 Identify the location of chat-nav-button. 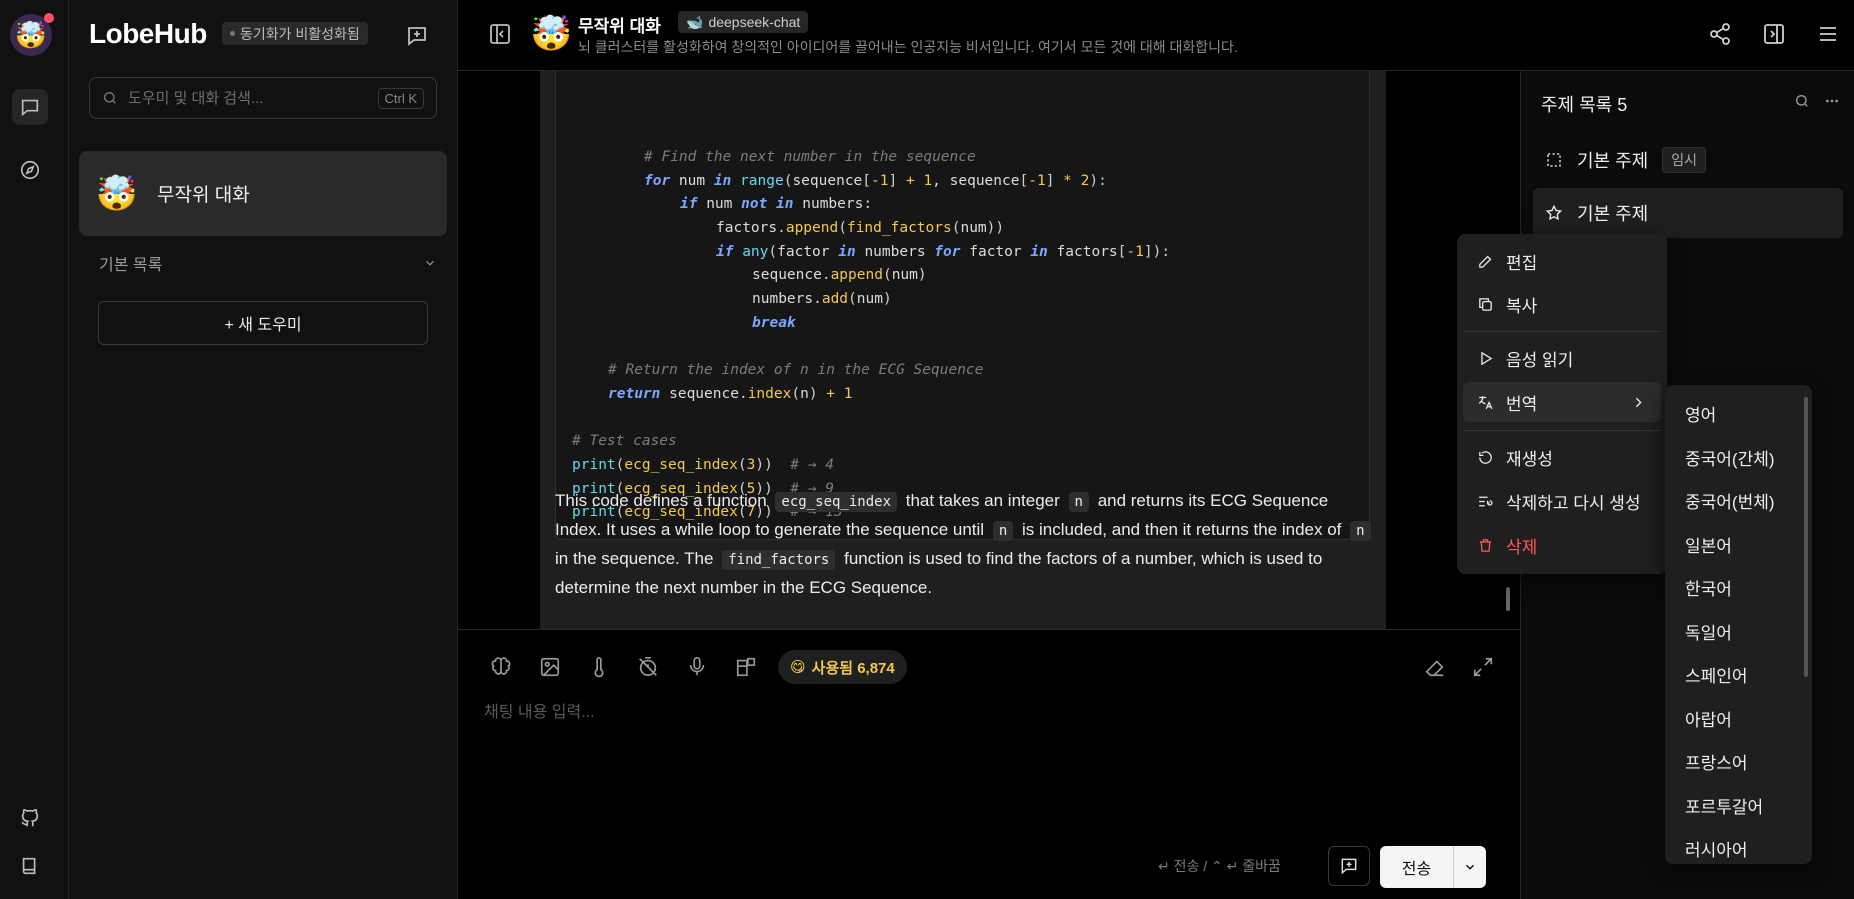
(30, 107).